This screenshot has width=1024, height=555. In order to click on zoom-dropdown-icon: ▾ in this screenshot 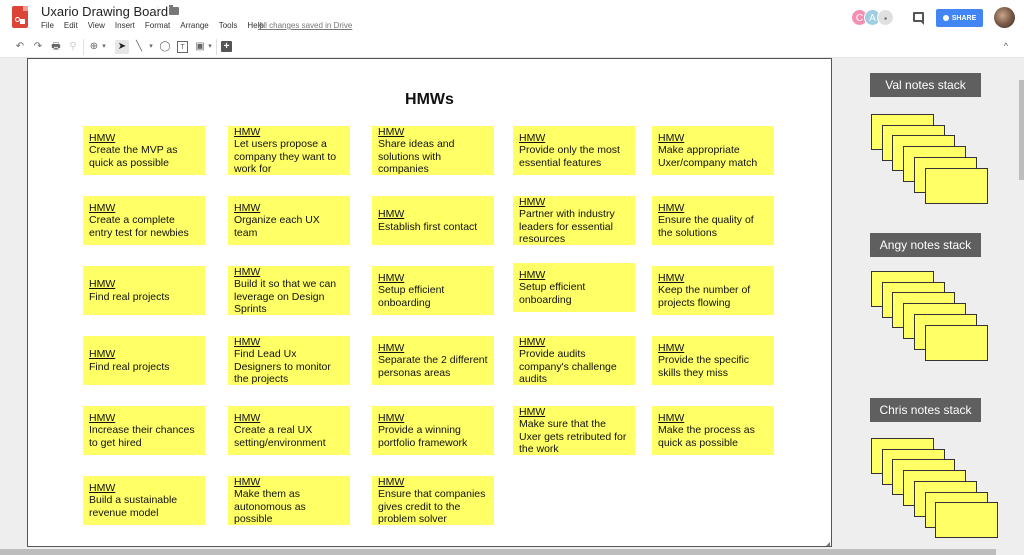, I will do `click(104, 47)`.